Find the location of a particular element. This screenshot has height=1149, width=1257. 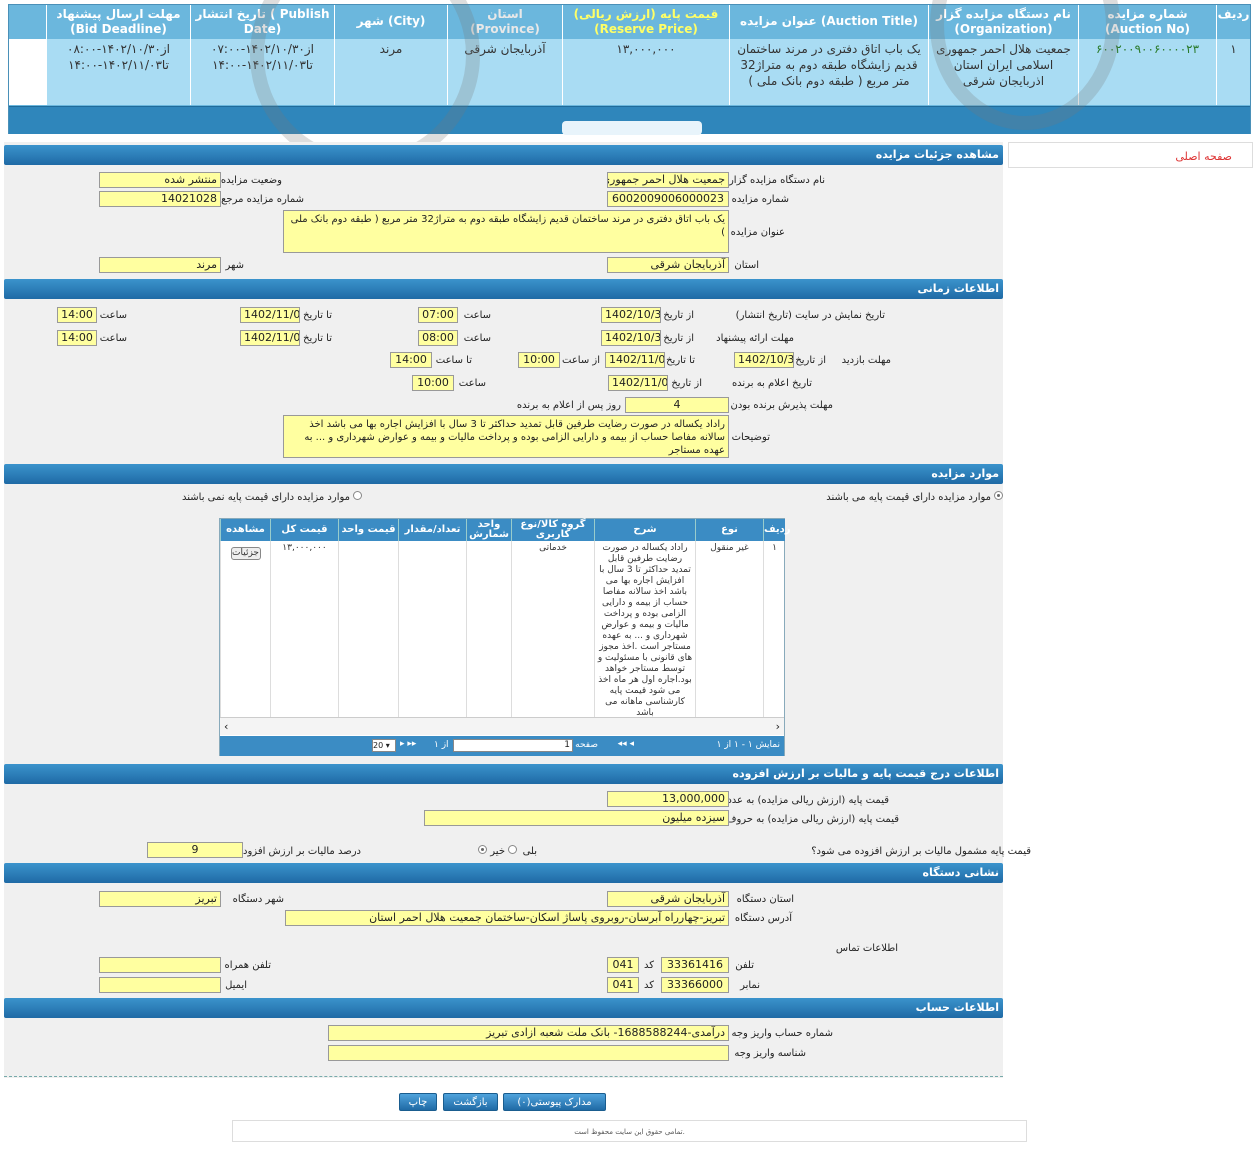

province-field: آذربایجان شرقی is located at coordinates (668, 265).